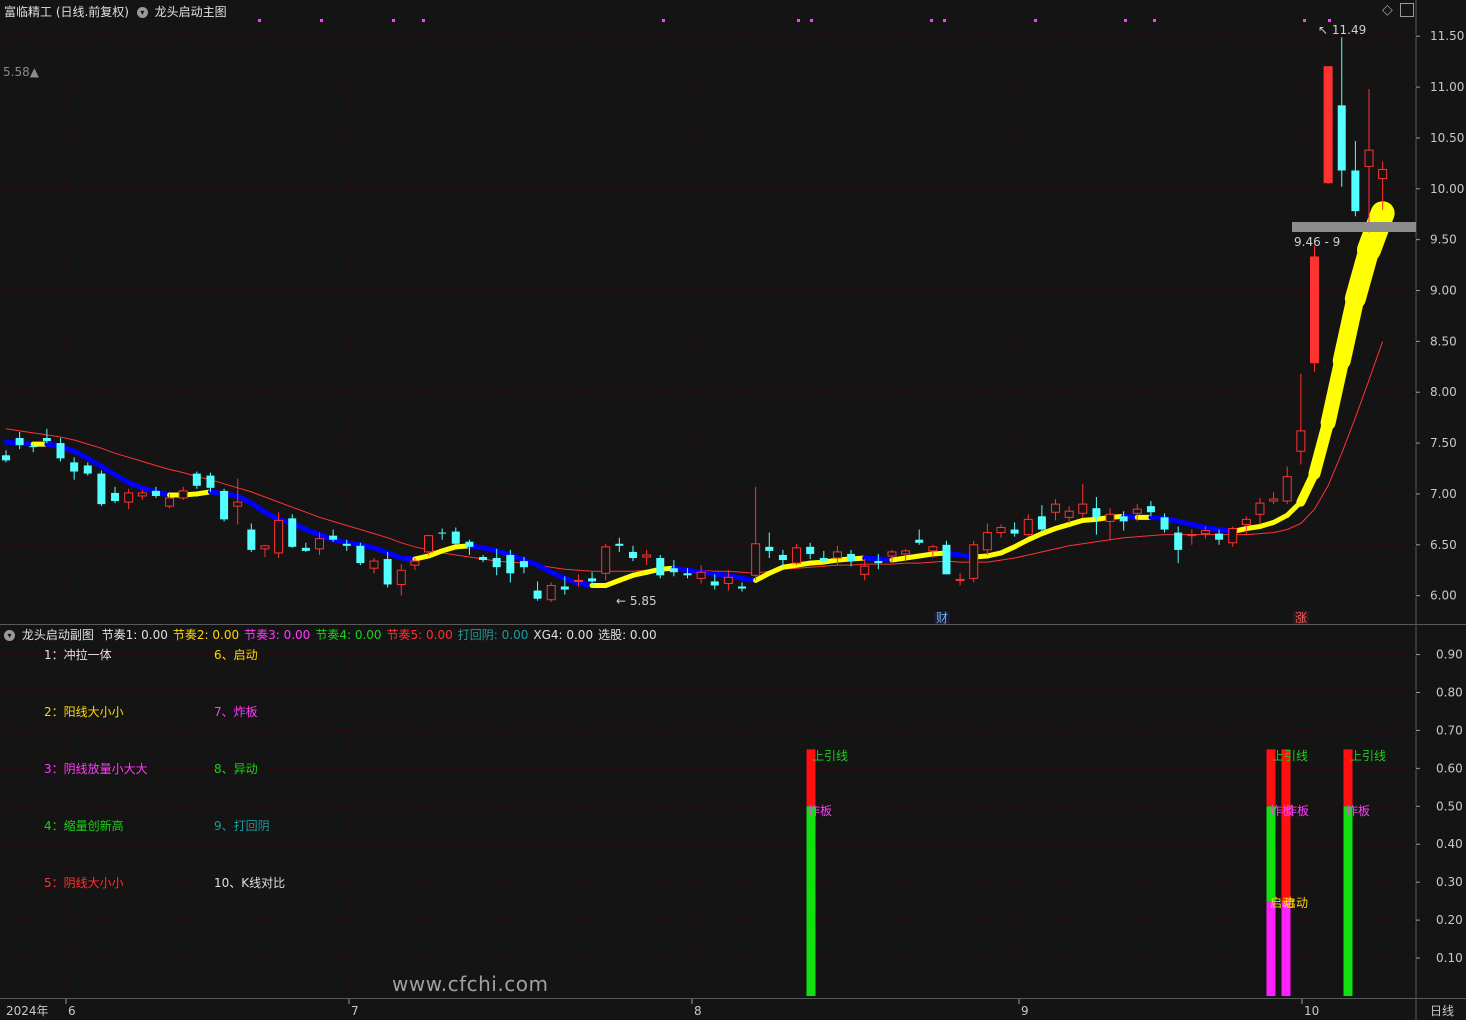 The image size is (1466, 1020). Describe the element at coordinates (1449, 806) in the screenshot. I see `sub-axis-label: 0.50` at that location.